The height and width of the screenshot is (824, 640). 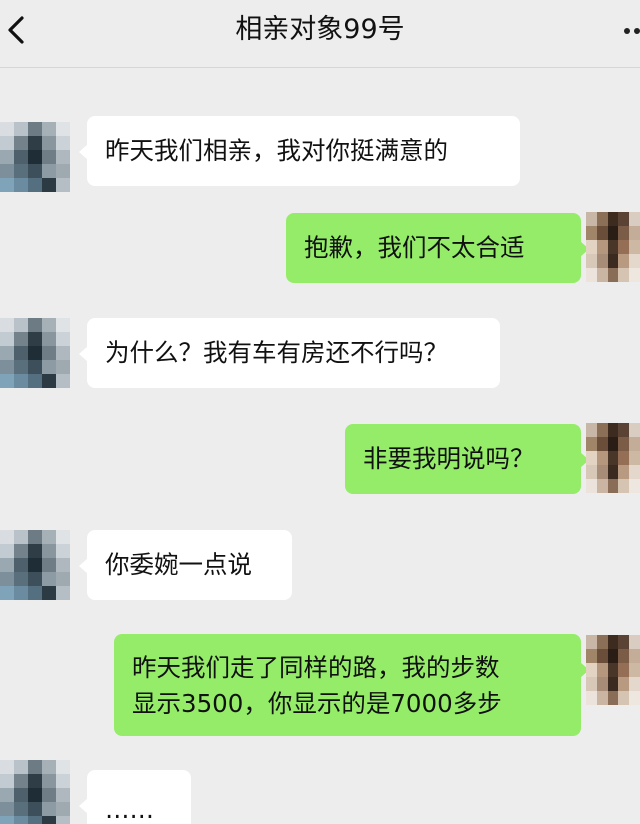 What do you see at coordinates (467, 459) in the screenshot?
I see `message-outgoing: 非要我明说吗？` at bounding box center [467, 459].